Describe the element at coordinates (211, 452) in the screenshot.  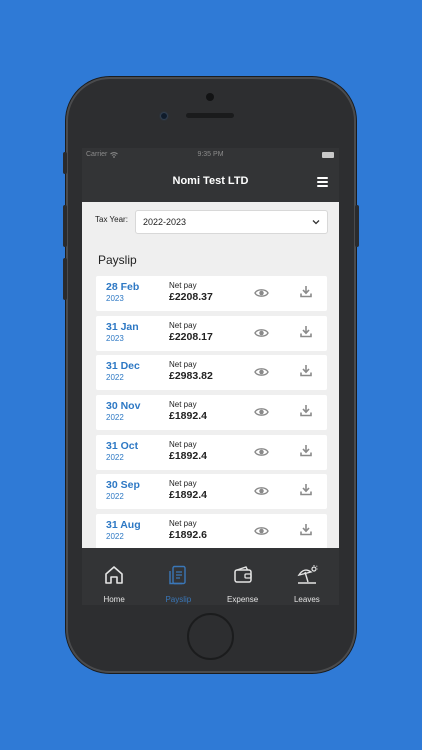
I see `payslip-card: 31 Oct 2022 Net pay £1892.4` at that location.